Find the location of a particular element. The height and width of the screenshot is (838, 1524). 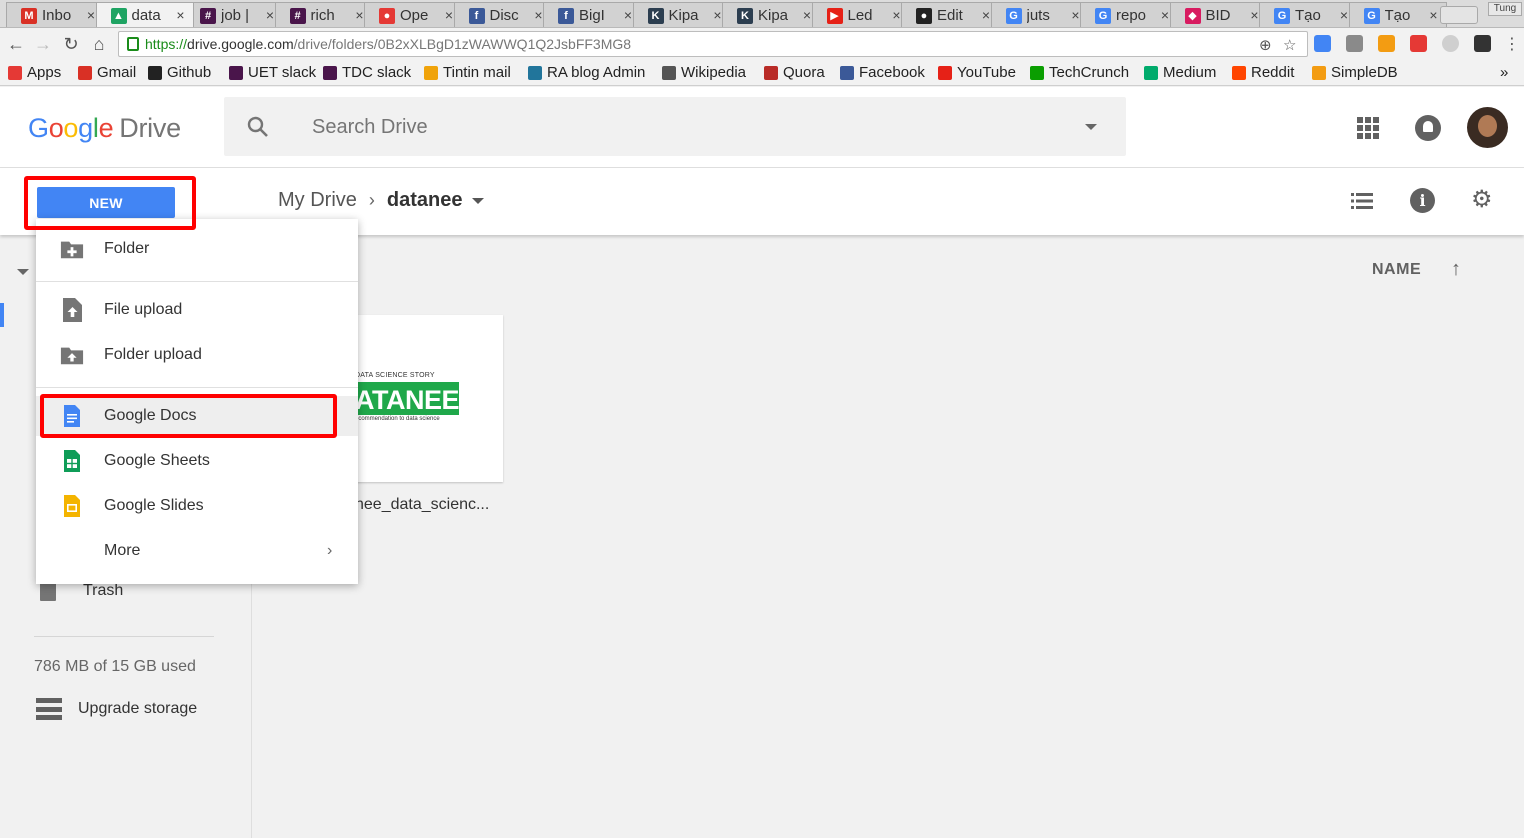

bookmark-simpledb: SimpleDB is located at coordinates (1355, 72).